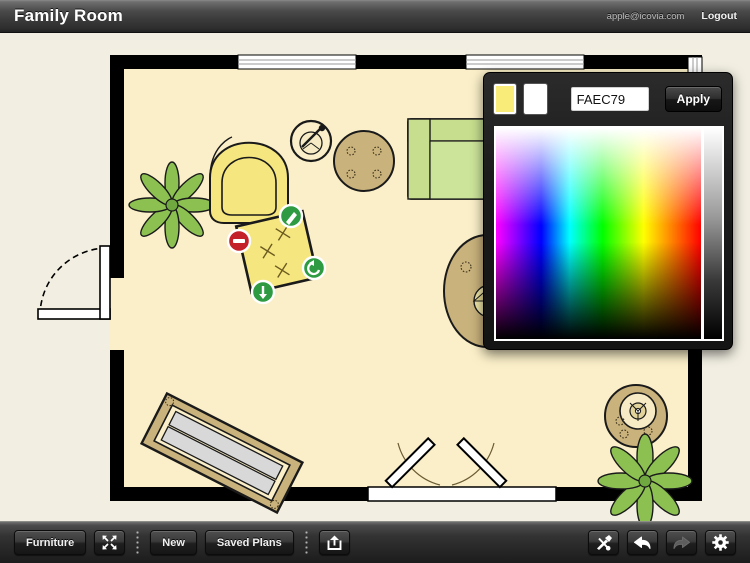 Image resolution: width=750 pixels, height=563 pixels. What do you see at coordinates (249, 542) in the screenshot?
I see `saved-plans-button: Saved Plans` at bounding box center [249, 542].